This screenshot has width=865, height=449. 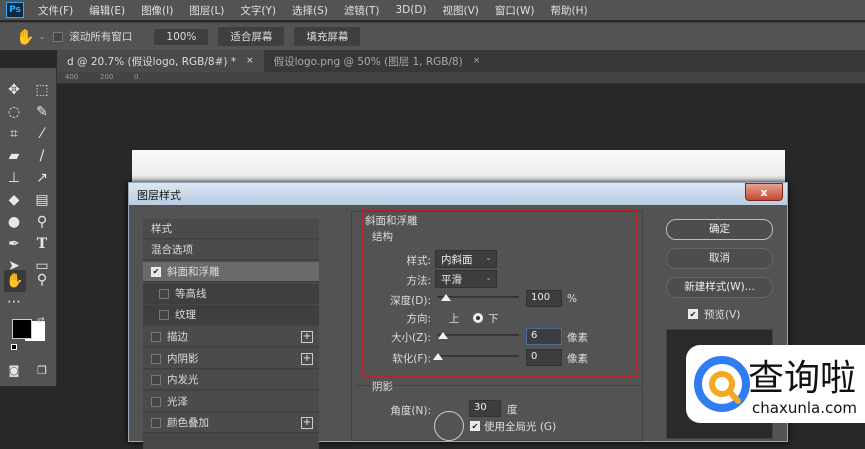 I want to click on depth-input: 100, so click(x=544, y=298).